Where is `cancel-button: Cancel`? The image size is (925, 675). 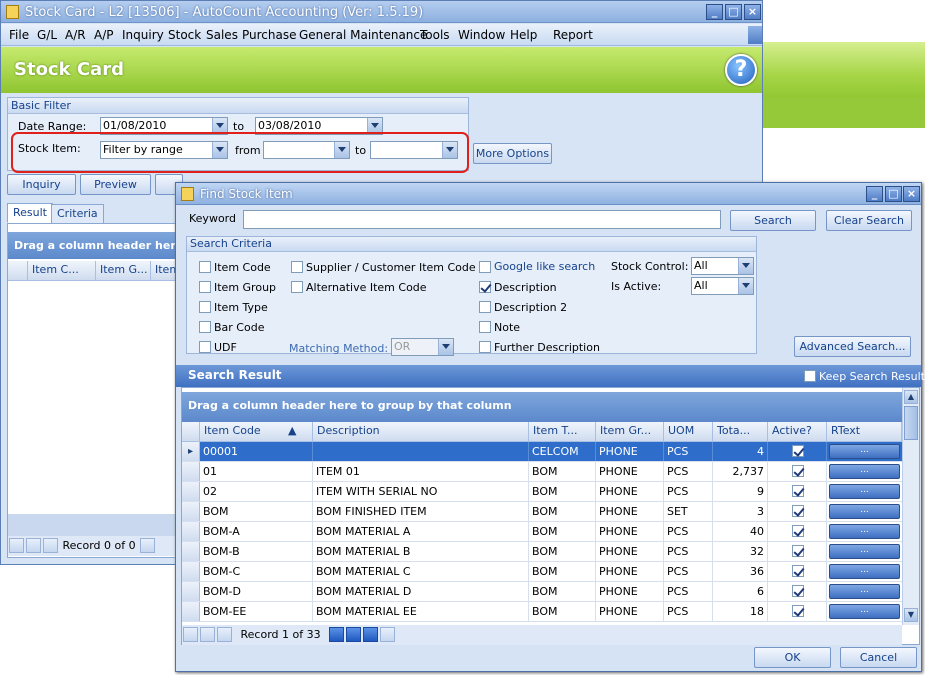 cancel-button: Cancel is located at coordinates (878, 657).